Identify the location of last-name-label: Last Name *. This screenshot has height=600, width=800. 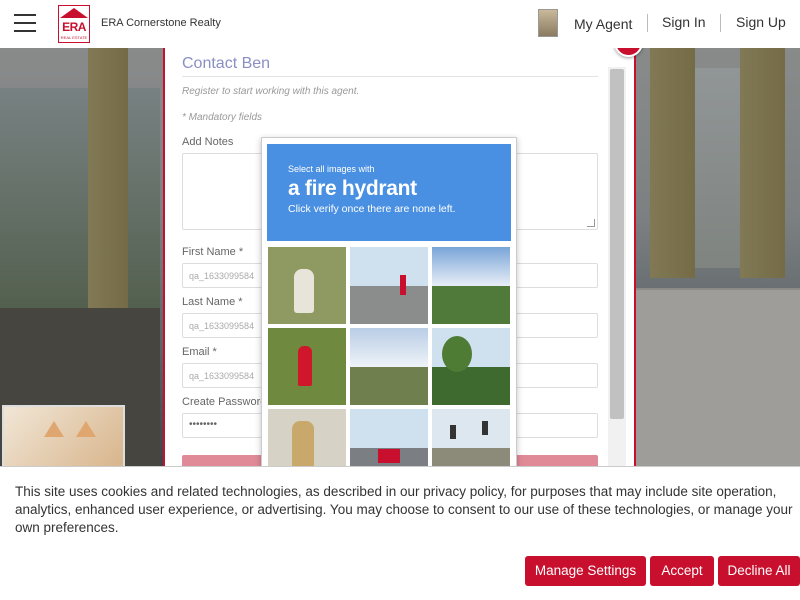
(212, 302).